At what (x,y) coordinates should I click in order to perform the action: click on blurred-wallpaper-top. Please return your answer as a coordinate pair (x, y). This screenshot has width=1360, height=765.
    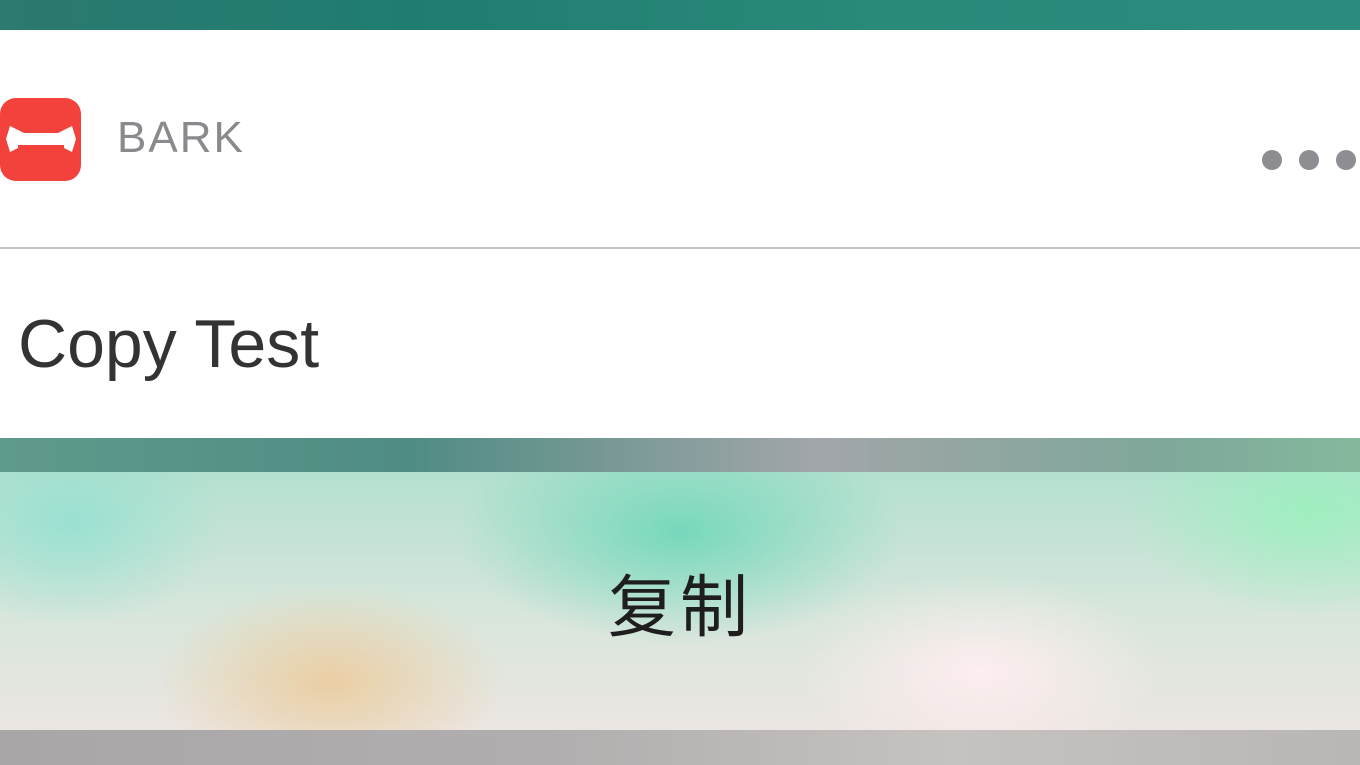
    Looking at the image, I should click on (680, 15).